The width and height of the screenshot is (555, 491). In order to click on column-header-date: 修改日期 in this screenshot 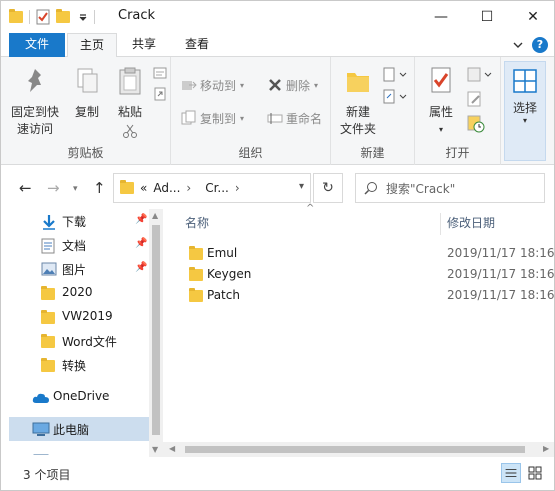, I will do `click(471, 223)`.